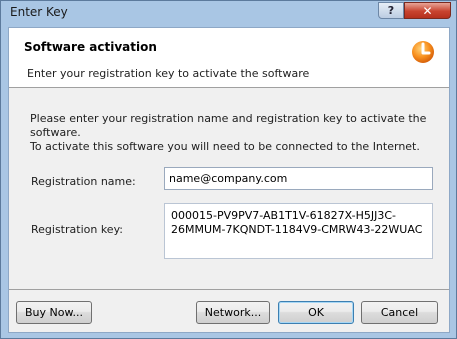  Describe the element at coordinates (39, 12) in the screenshot. I see `window-title: Enter Key` at that location.